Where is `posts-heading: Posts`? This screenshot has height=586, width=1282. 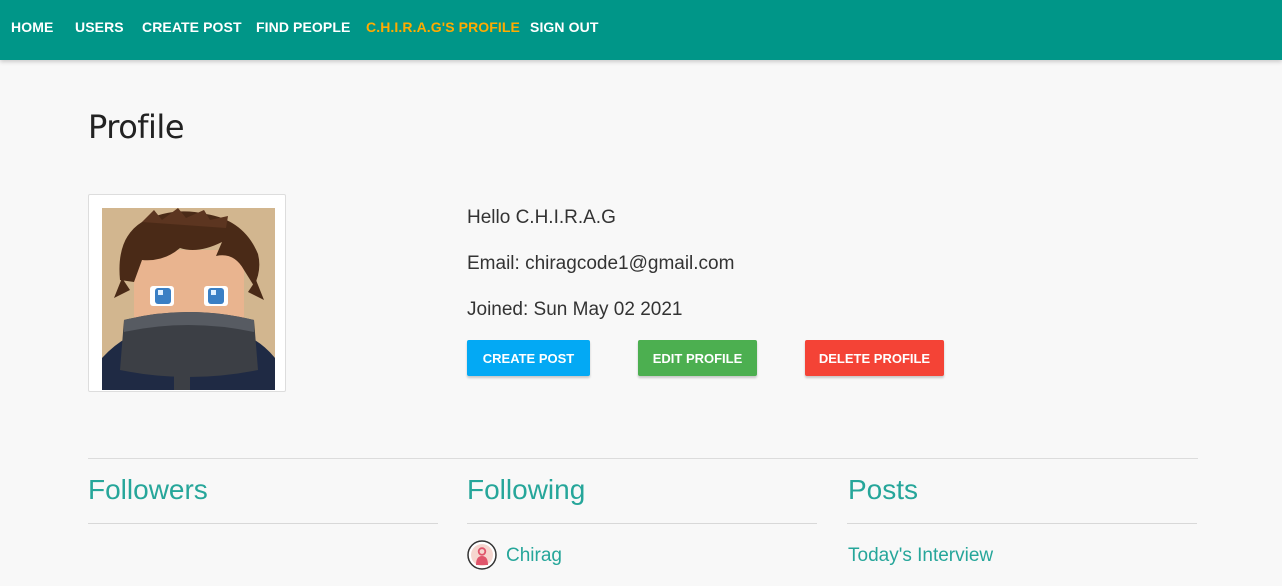 posts-heading: Posts is located at coordinates (883, 489).